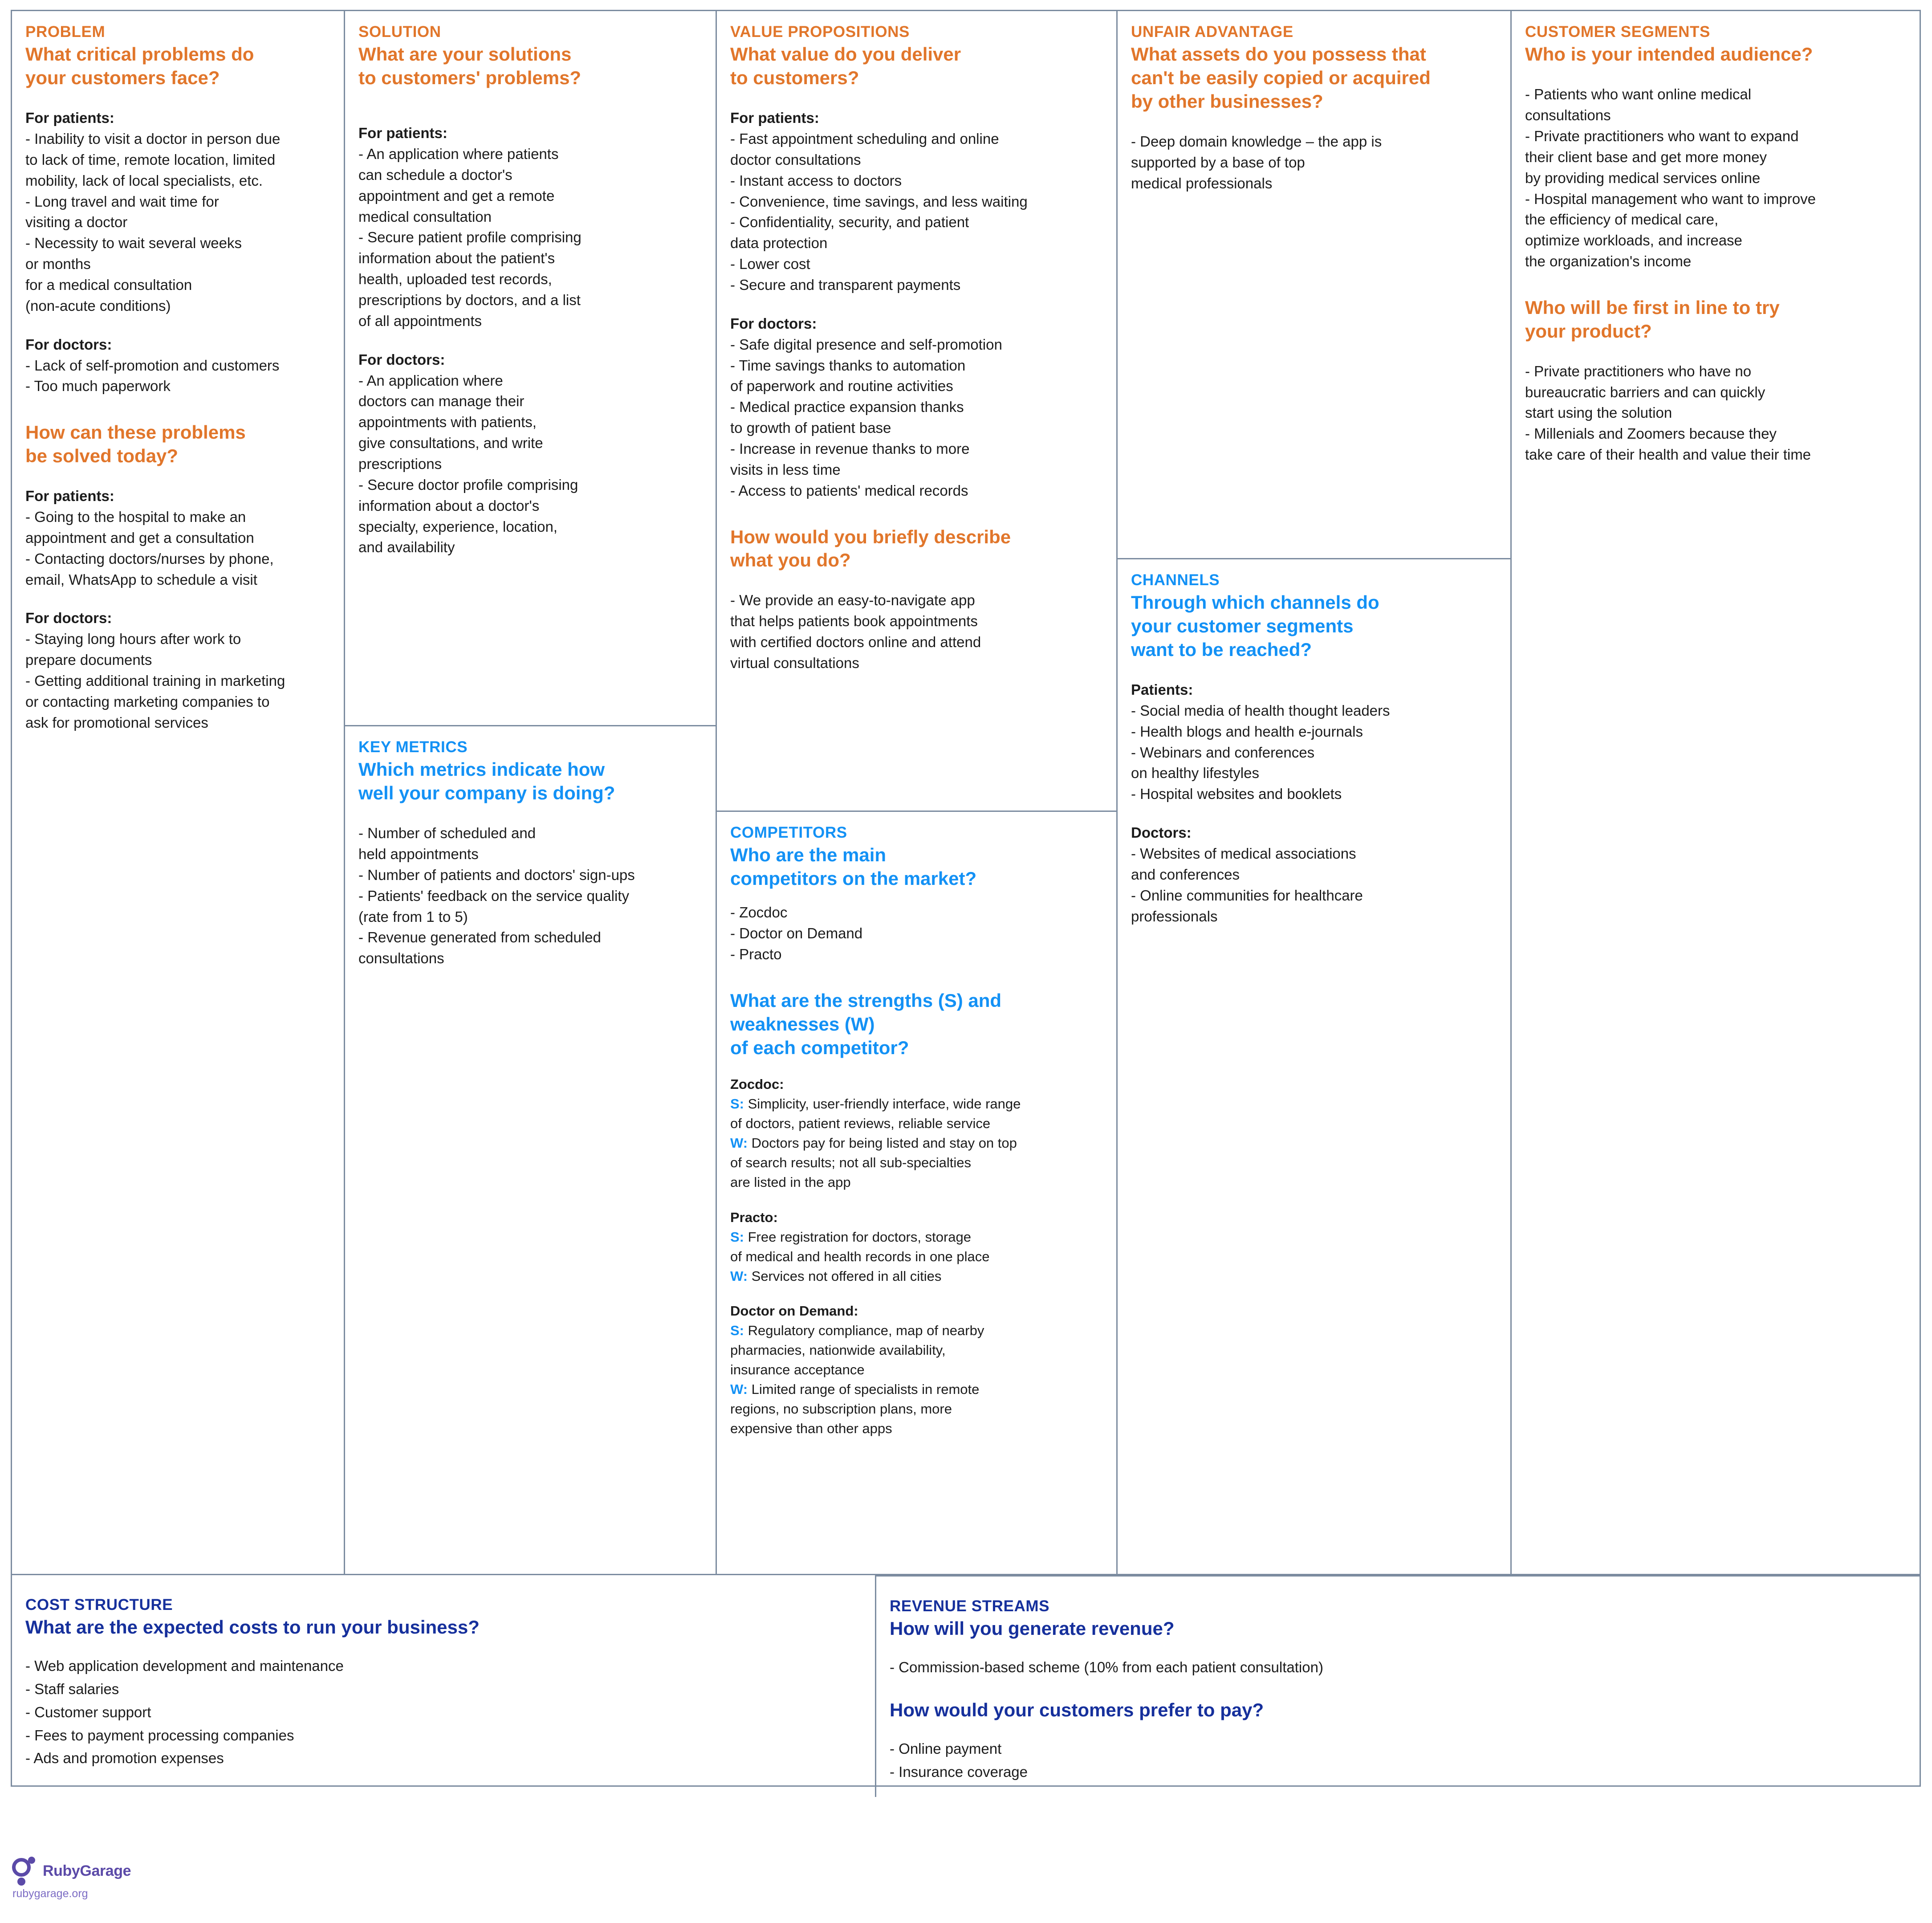 The width and height of the screenshot is (1932, 1923). I want to click on rubygarage-logo-icon, so click(23, 1871).